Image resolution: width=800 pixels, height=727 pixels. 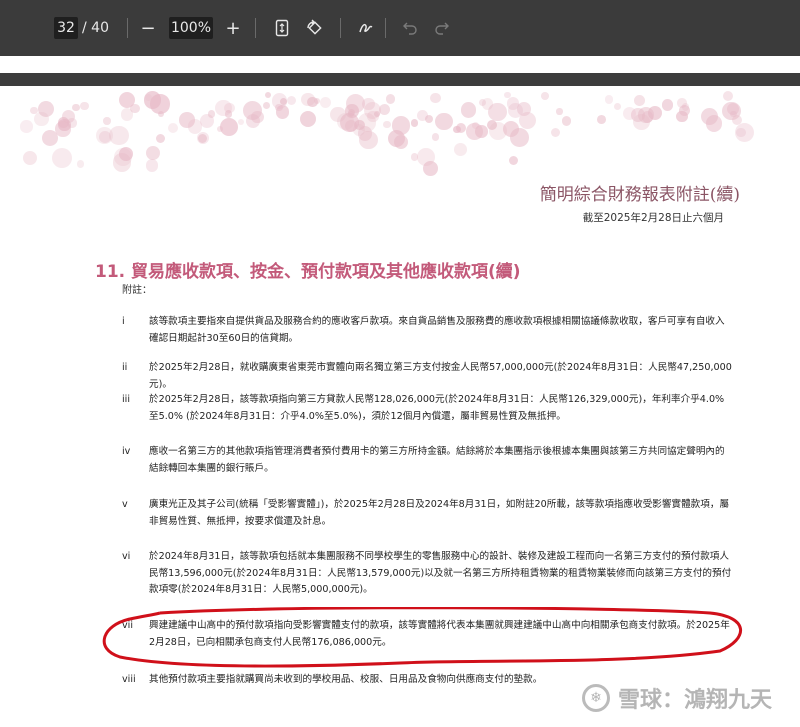 What do you see at coordinates (129, 679) in the screenshot?
I see `note-number: viii` at bounding box center [129, 679].